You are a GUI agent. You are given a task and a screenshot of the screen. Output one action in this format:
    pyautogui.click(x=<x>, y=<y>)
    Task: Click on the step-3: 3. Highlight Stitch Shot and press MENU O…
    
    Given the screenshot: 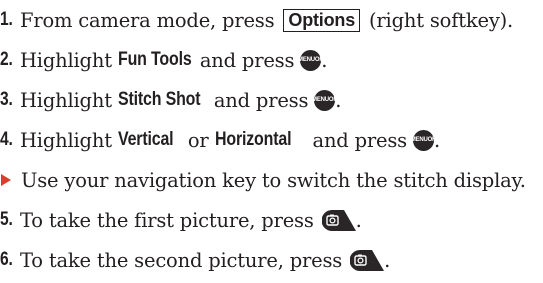 What is the action you would take?
    pyautogui.click(x=171, y=100)
    